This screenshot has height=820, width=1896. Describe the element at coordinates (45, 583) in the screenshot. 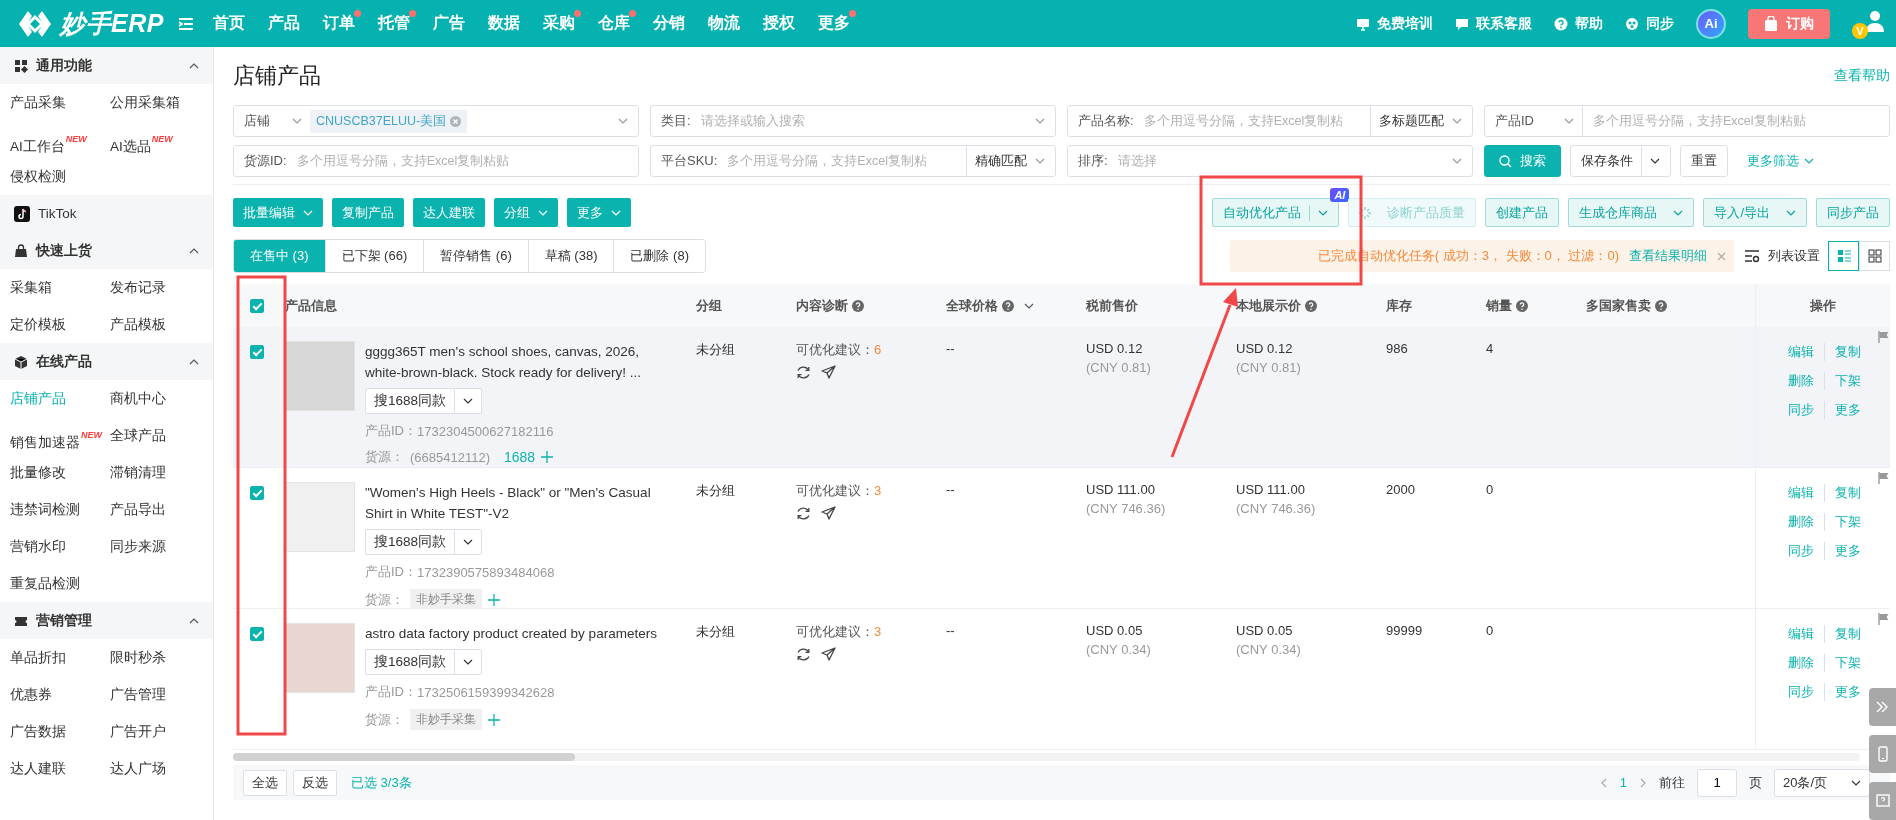

I see `sidebar-item: 重复品检测` at that location.